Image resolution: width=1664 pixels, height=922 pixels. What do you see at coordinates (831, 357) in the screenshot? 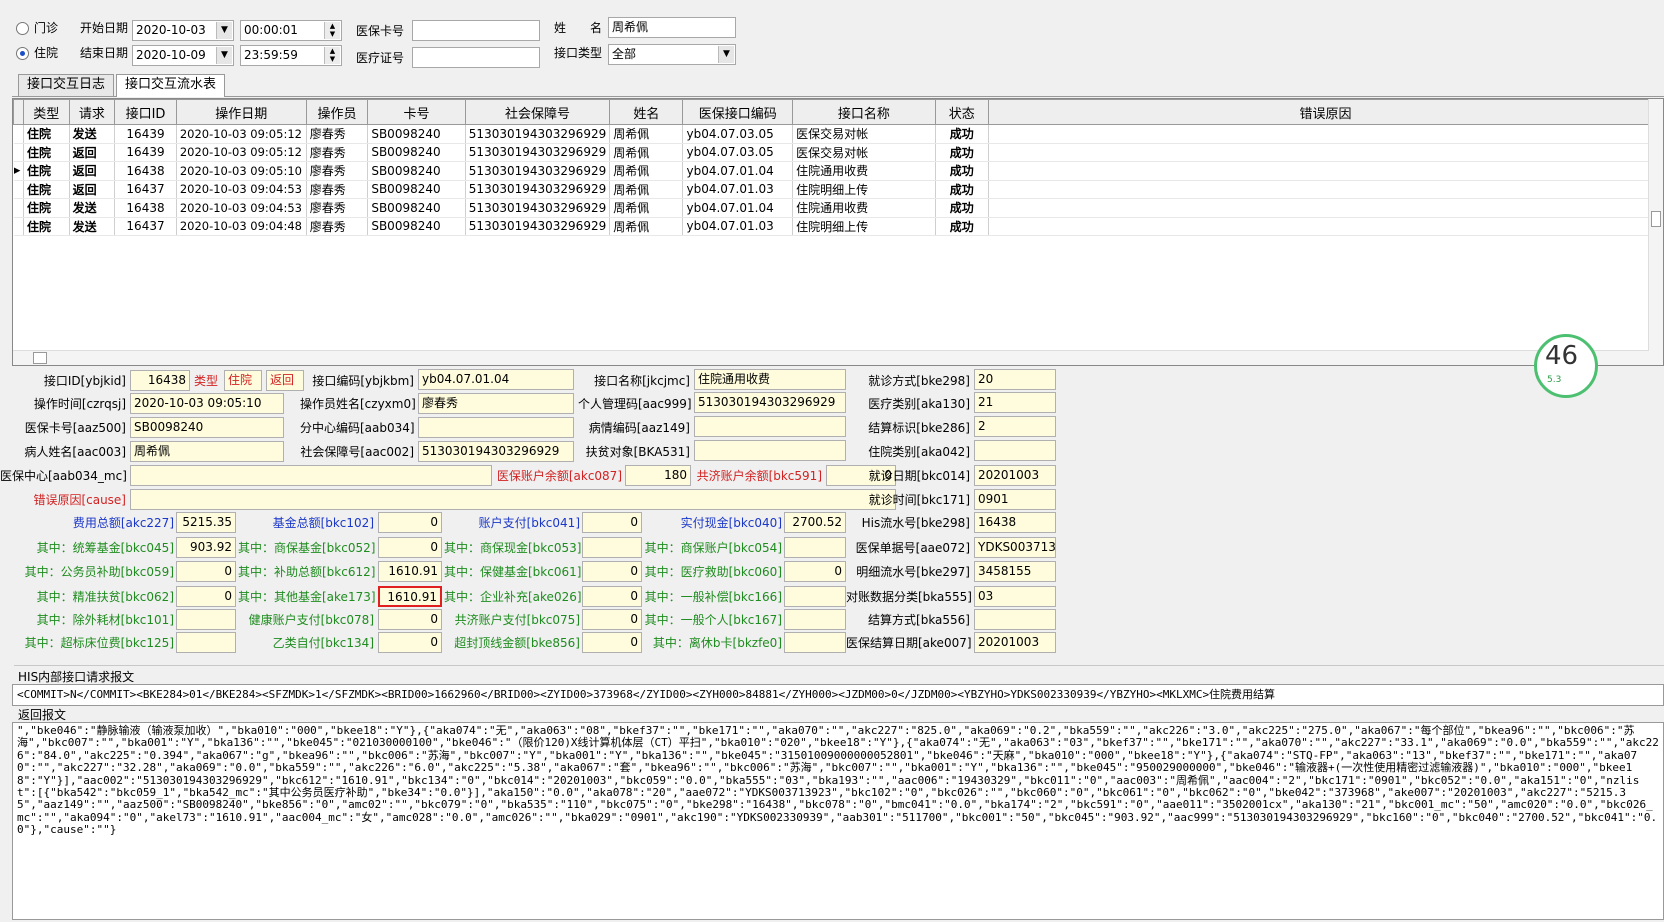
I see `grid-hscrollbar` at bounding box center [831, 357].